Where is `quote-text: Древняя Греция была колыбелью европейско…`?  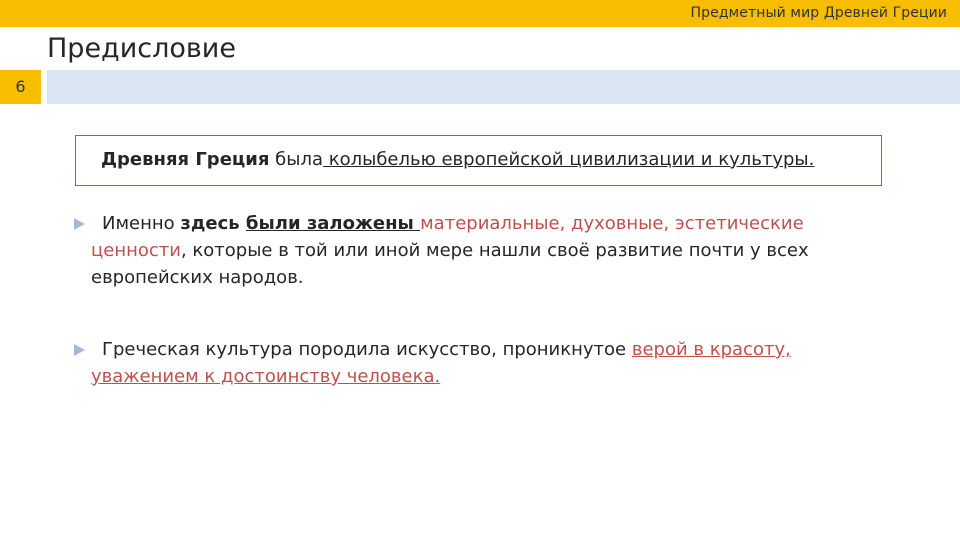
quote-text: Древняя Греция была колыбелью европейско… is located at coordinates (457, 159).